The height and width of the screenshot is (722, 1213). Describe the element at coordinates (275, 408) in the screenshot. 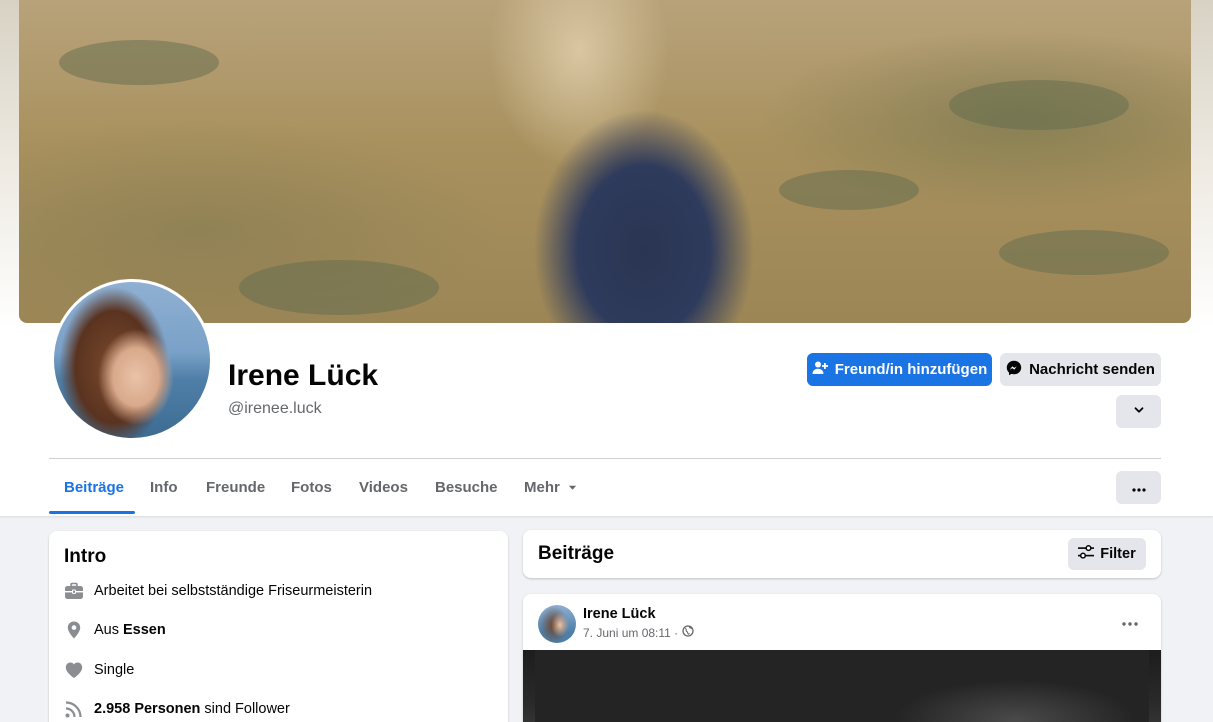

I see `profile-handle: @irenee.luck` at that location.